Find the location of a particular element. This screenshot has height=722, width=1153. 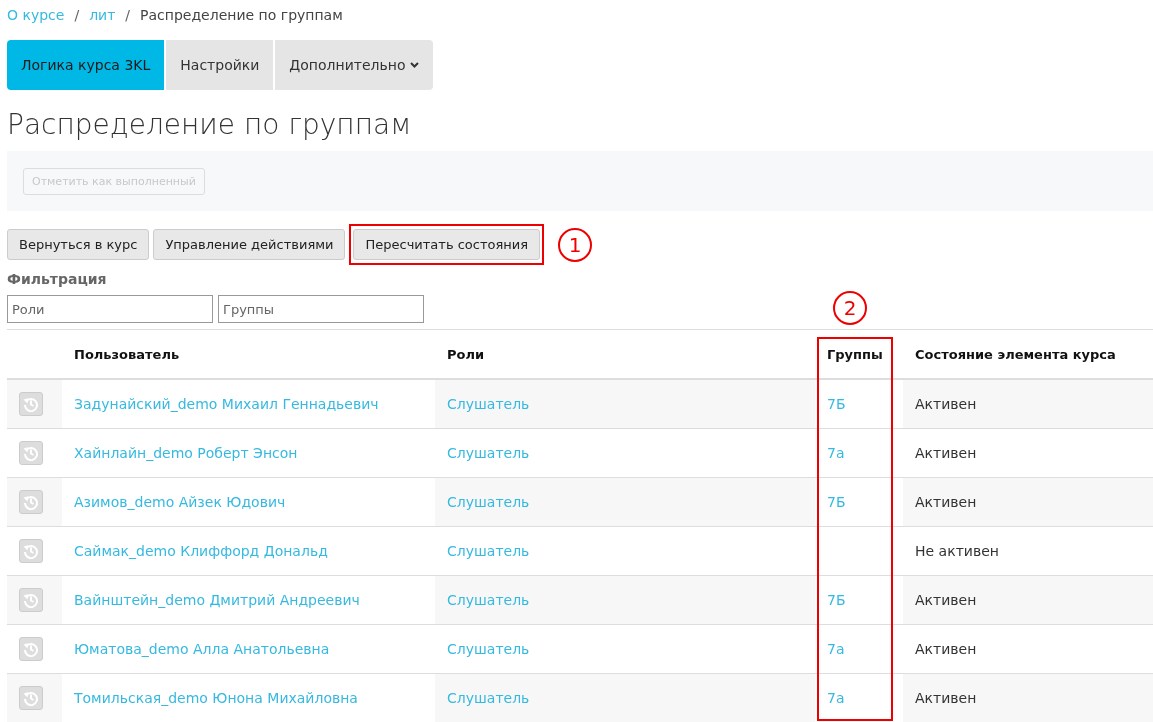

user-link: Задунайский_demo Михаил Геннадьевич is located at coordinates (226, 403).